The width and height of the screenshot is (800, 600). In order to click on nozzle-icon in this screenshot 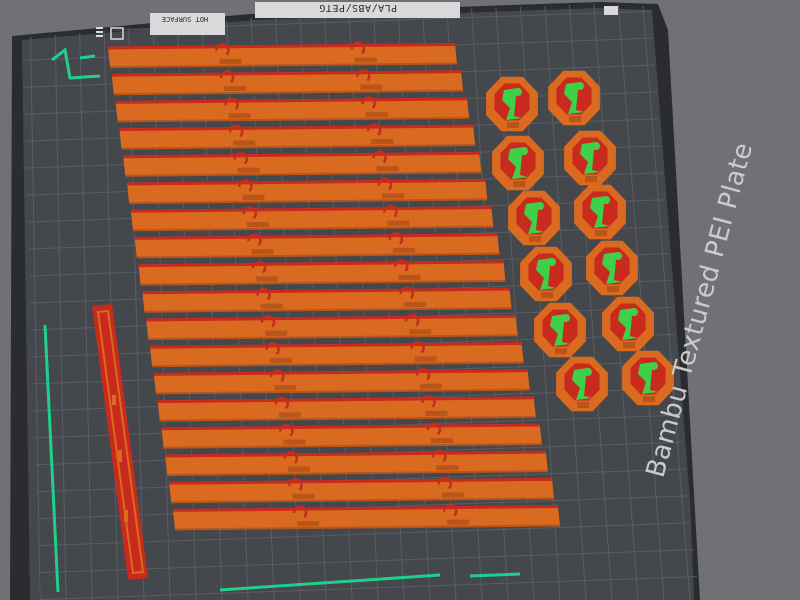, I will do `click(99, 32)`.